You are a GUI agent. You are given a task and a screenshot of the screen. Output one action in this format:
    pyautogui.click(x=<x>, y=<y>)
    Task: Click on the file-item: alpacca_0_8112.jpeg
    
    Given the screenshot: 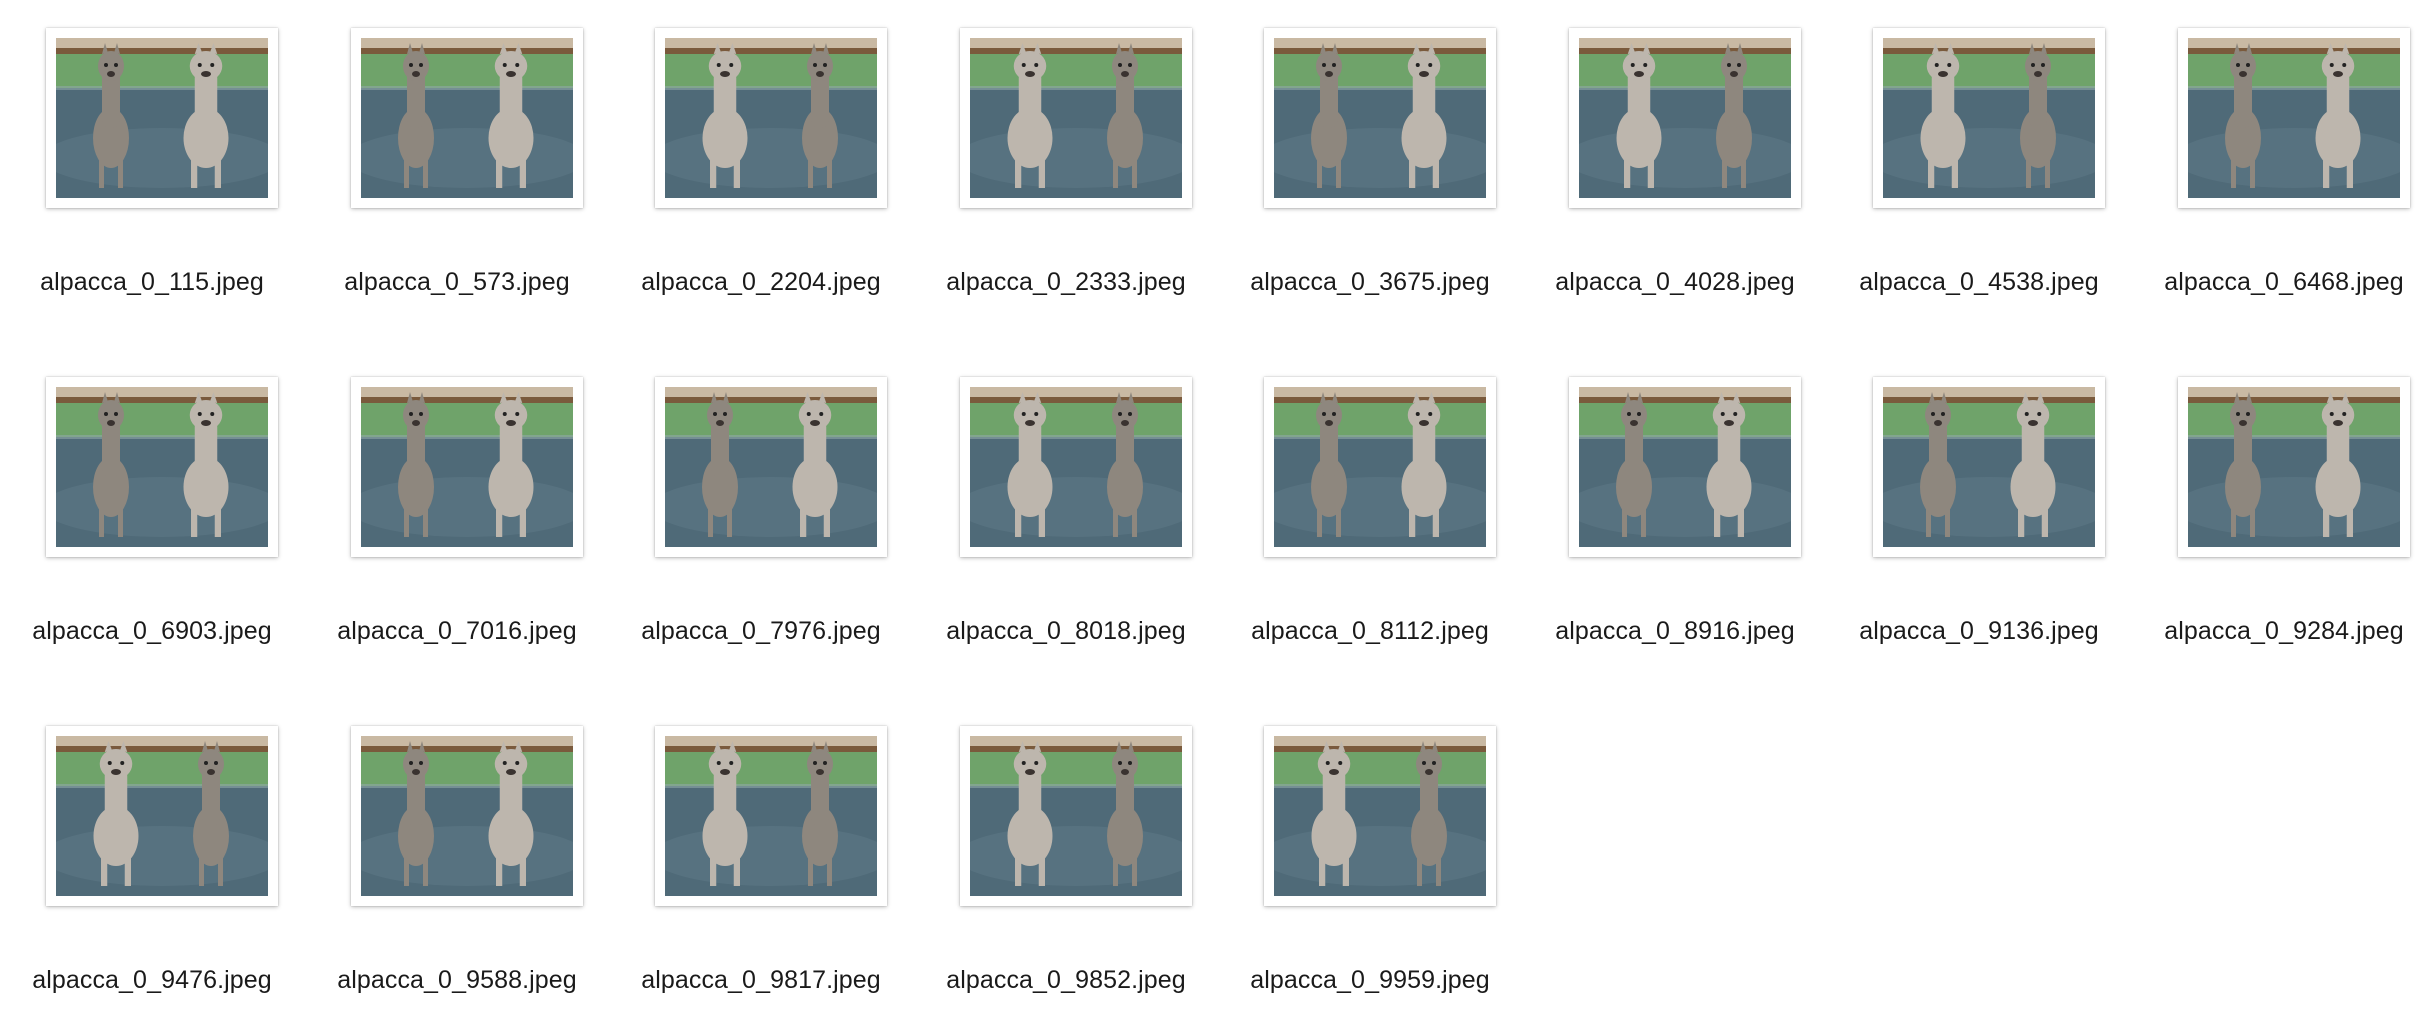 What is the action you would take?
    pyautogui.click(x=1370, y=499)
    